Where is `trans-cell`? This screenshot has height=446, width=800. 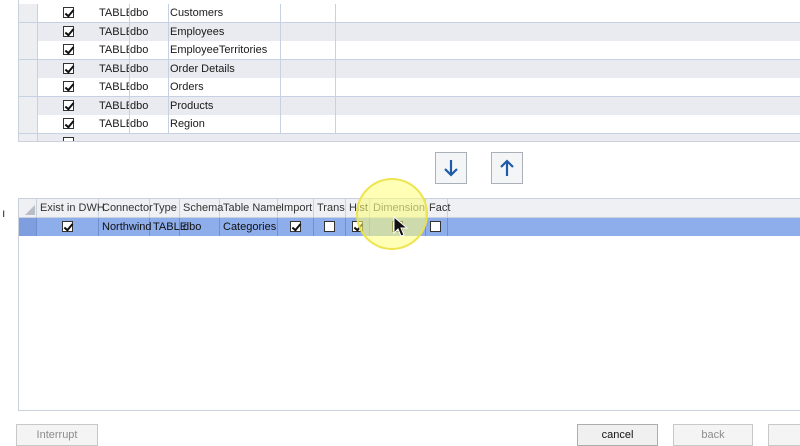 trans-cell is located at coordinates (330, 227).